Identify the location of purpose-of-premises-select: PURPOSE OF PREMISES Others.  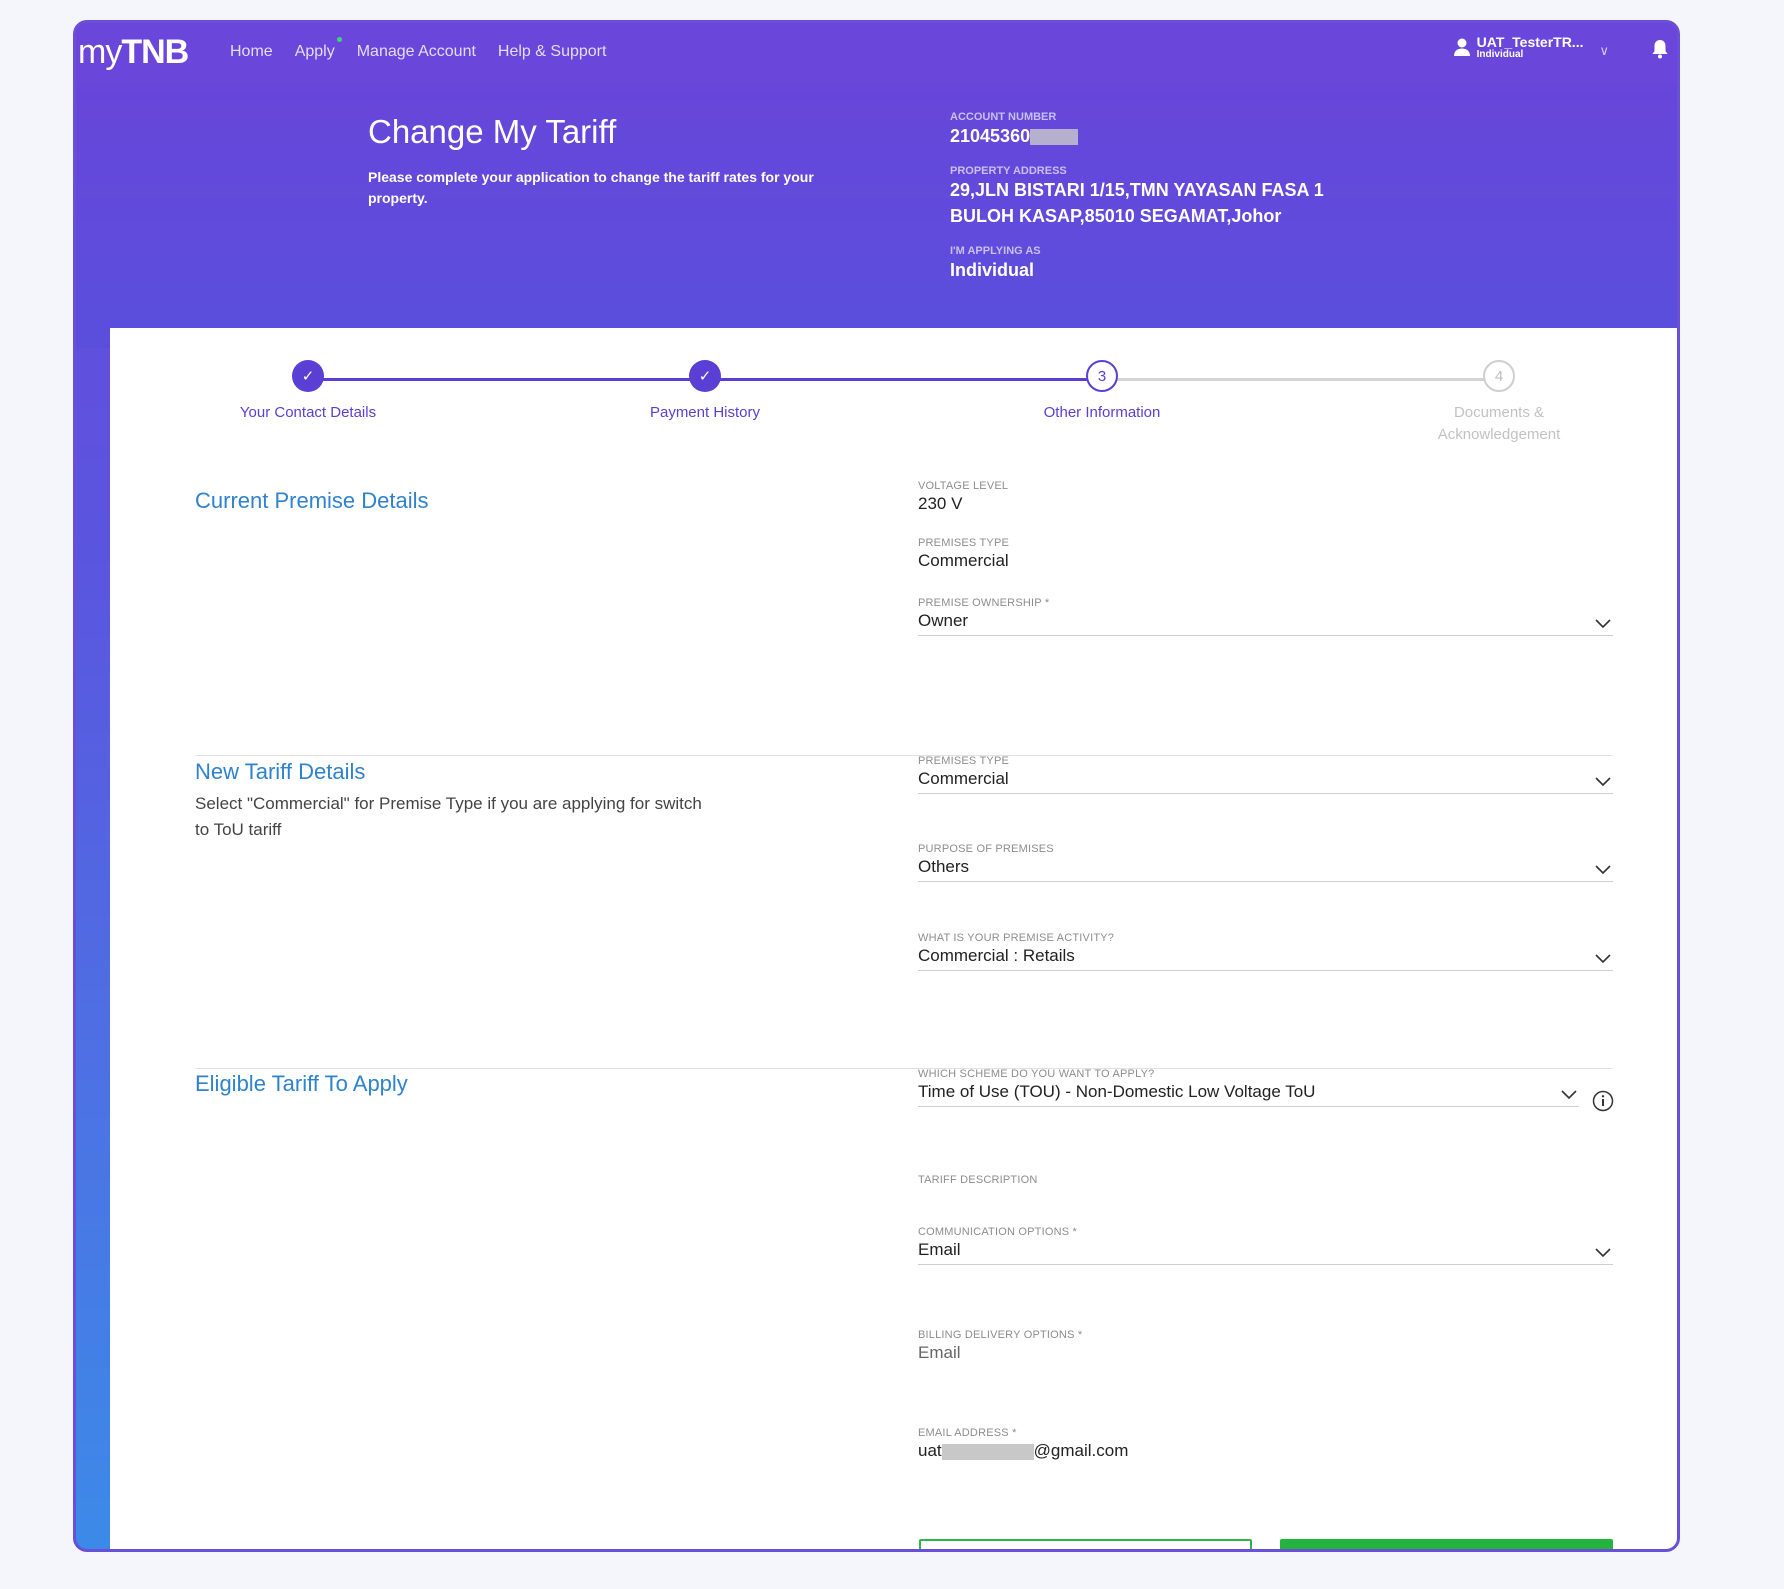
(1265, 862).